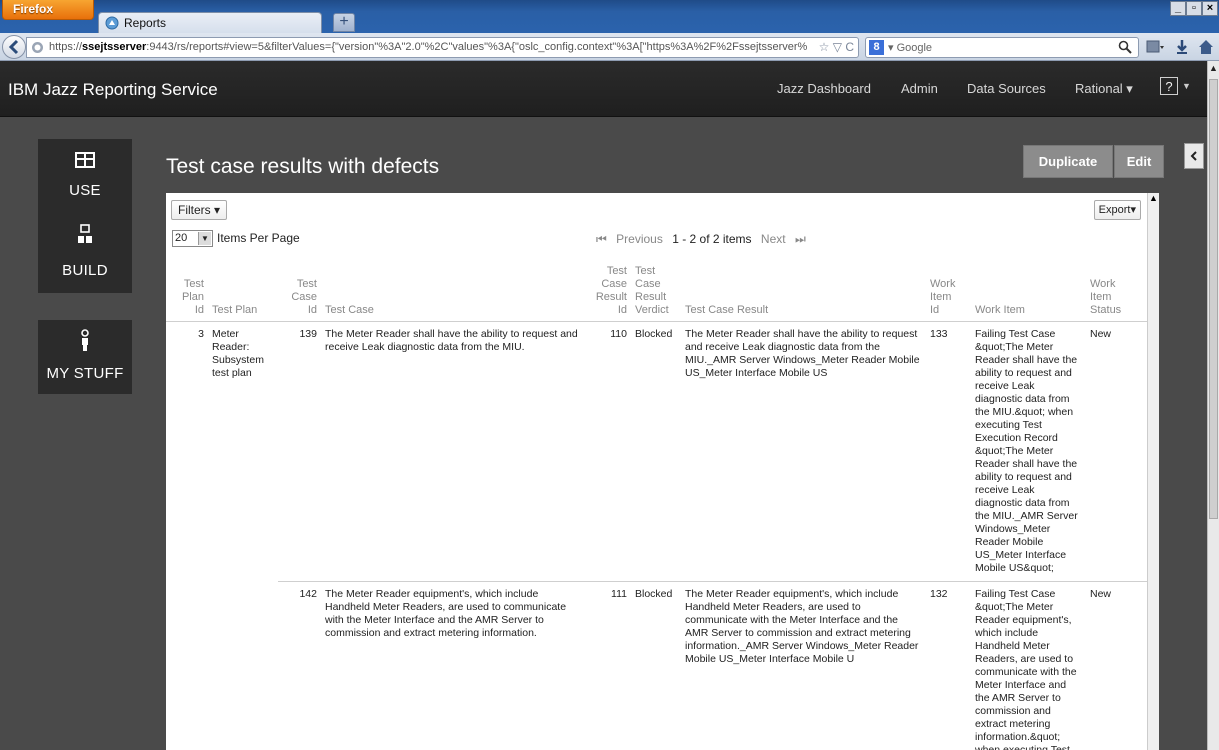  I want to click on collapse-panel-button, so click(1194, 156).